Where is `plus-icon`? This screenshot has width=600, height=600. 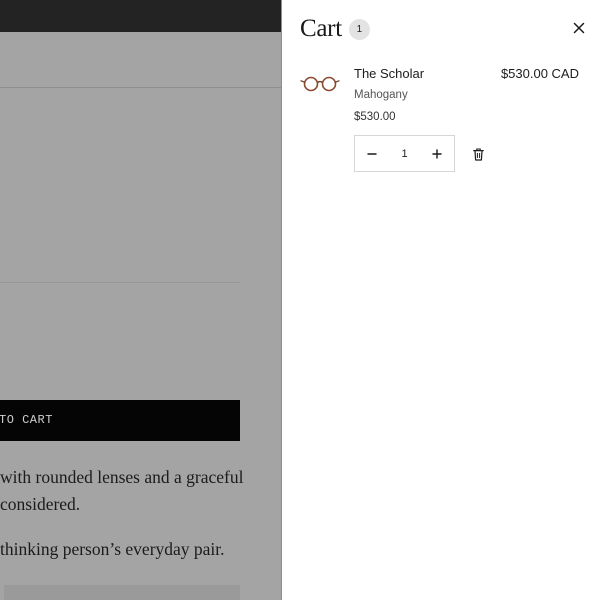 plus-icon is located at coordinates (437, 153).